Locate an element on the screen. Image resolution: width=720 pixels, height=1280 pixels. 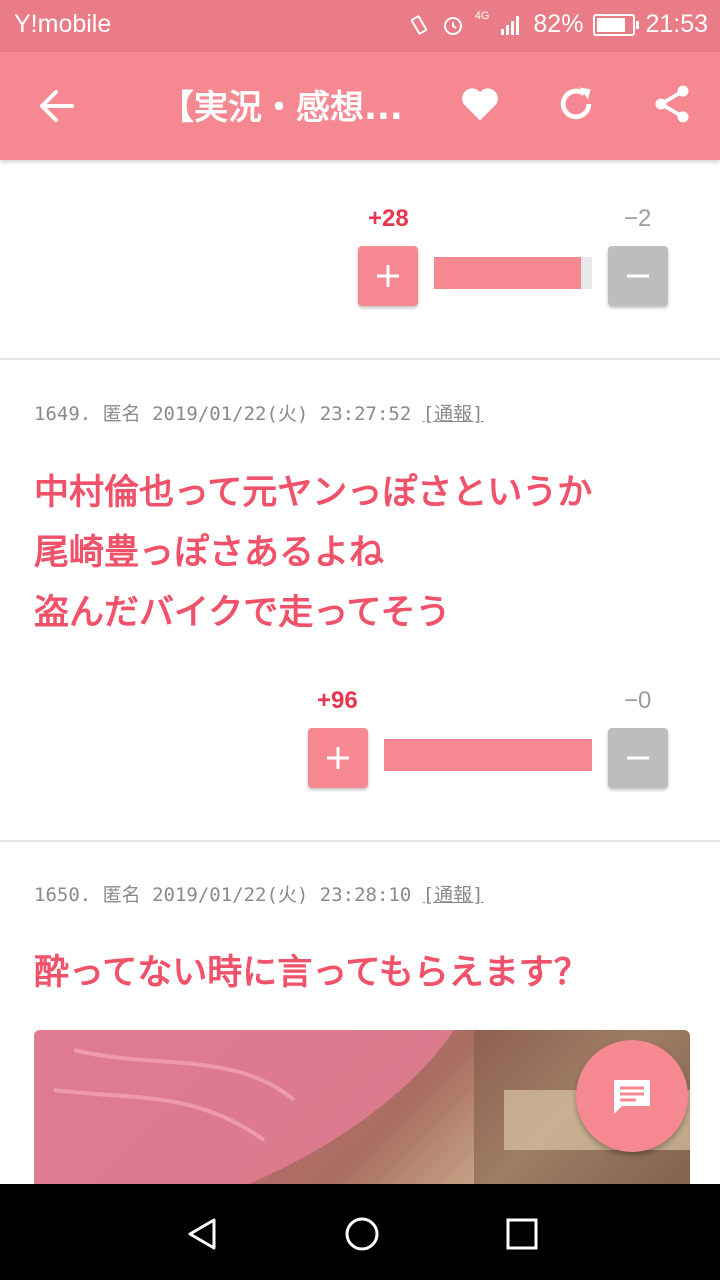
comment-meta-text: 1650. 匿名 2019/01/22(火) 23:28:10 is located at coordinates (228, 895).